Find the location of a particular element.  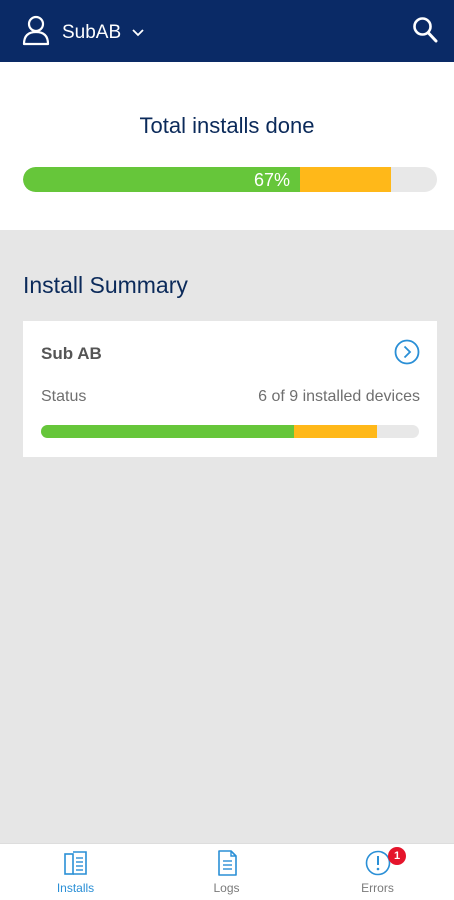

installed-segment is located at coordinates (167, 431).